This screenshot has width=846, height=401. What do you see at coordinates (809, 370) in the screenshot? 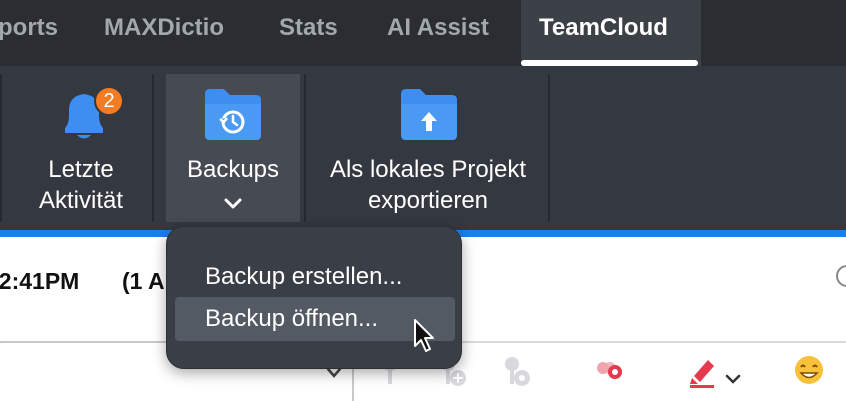
I see `emoji-icon` at bounding box center [809, 370].